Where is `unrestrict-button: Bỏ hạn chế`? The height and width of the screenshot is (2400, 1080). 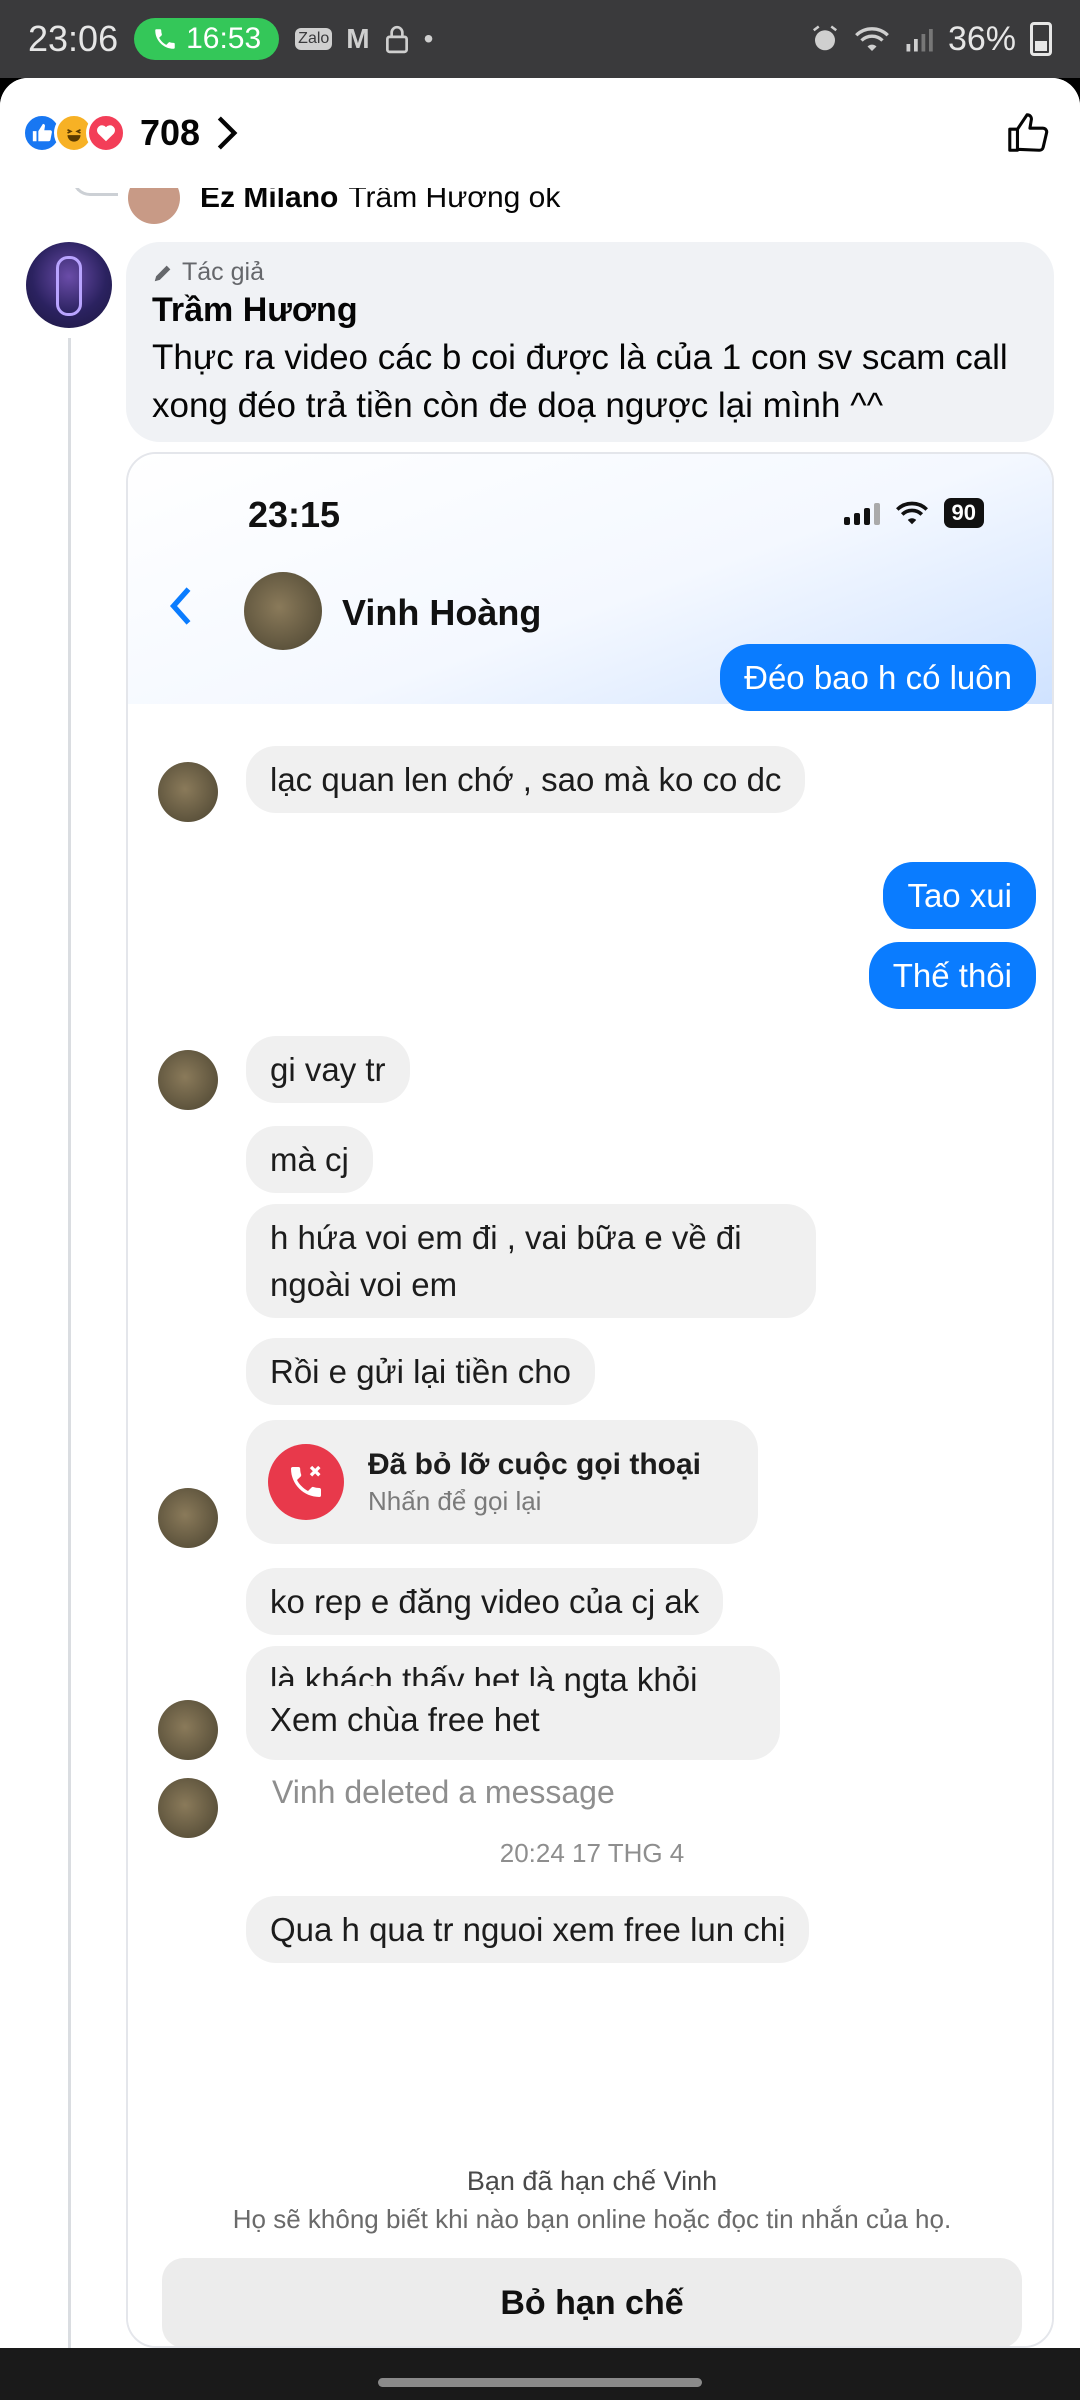
unrestrict-button: Bỏ hạn chế is located at coordinates (592, 2302).